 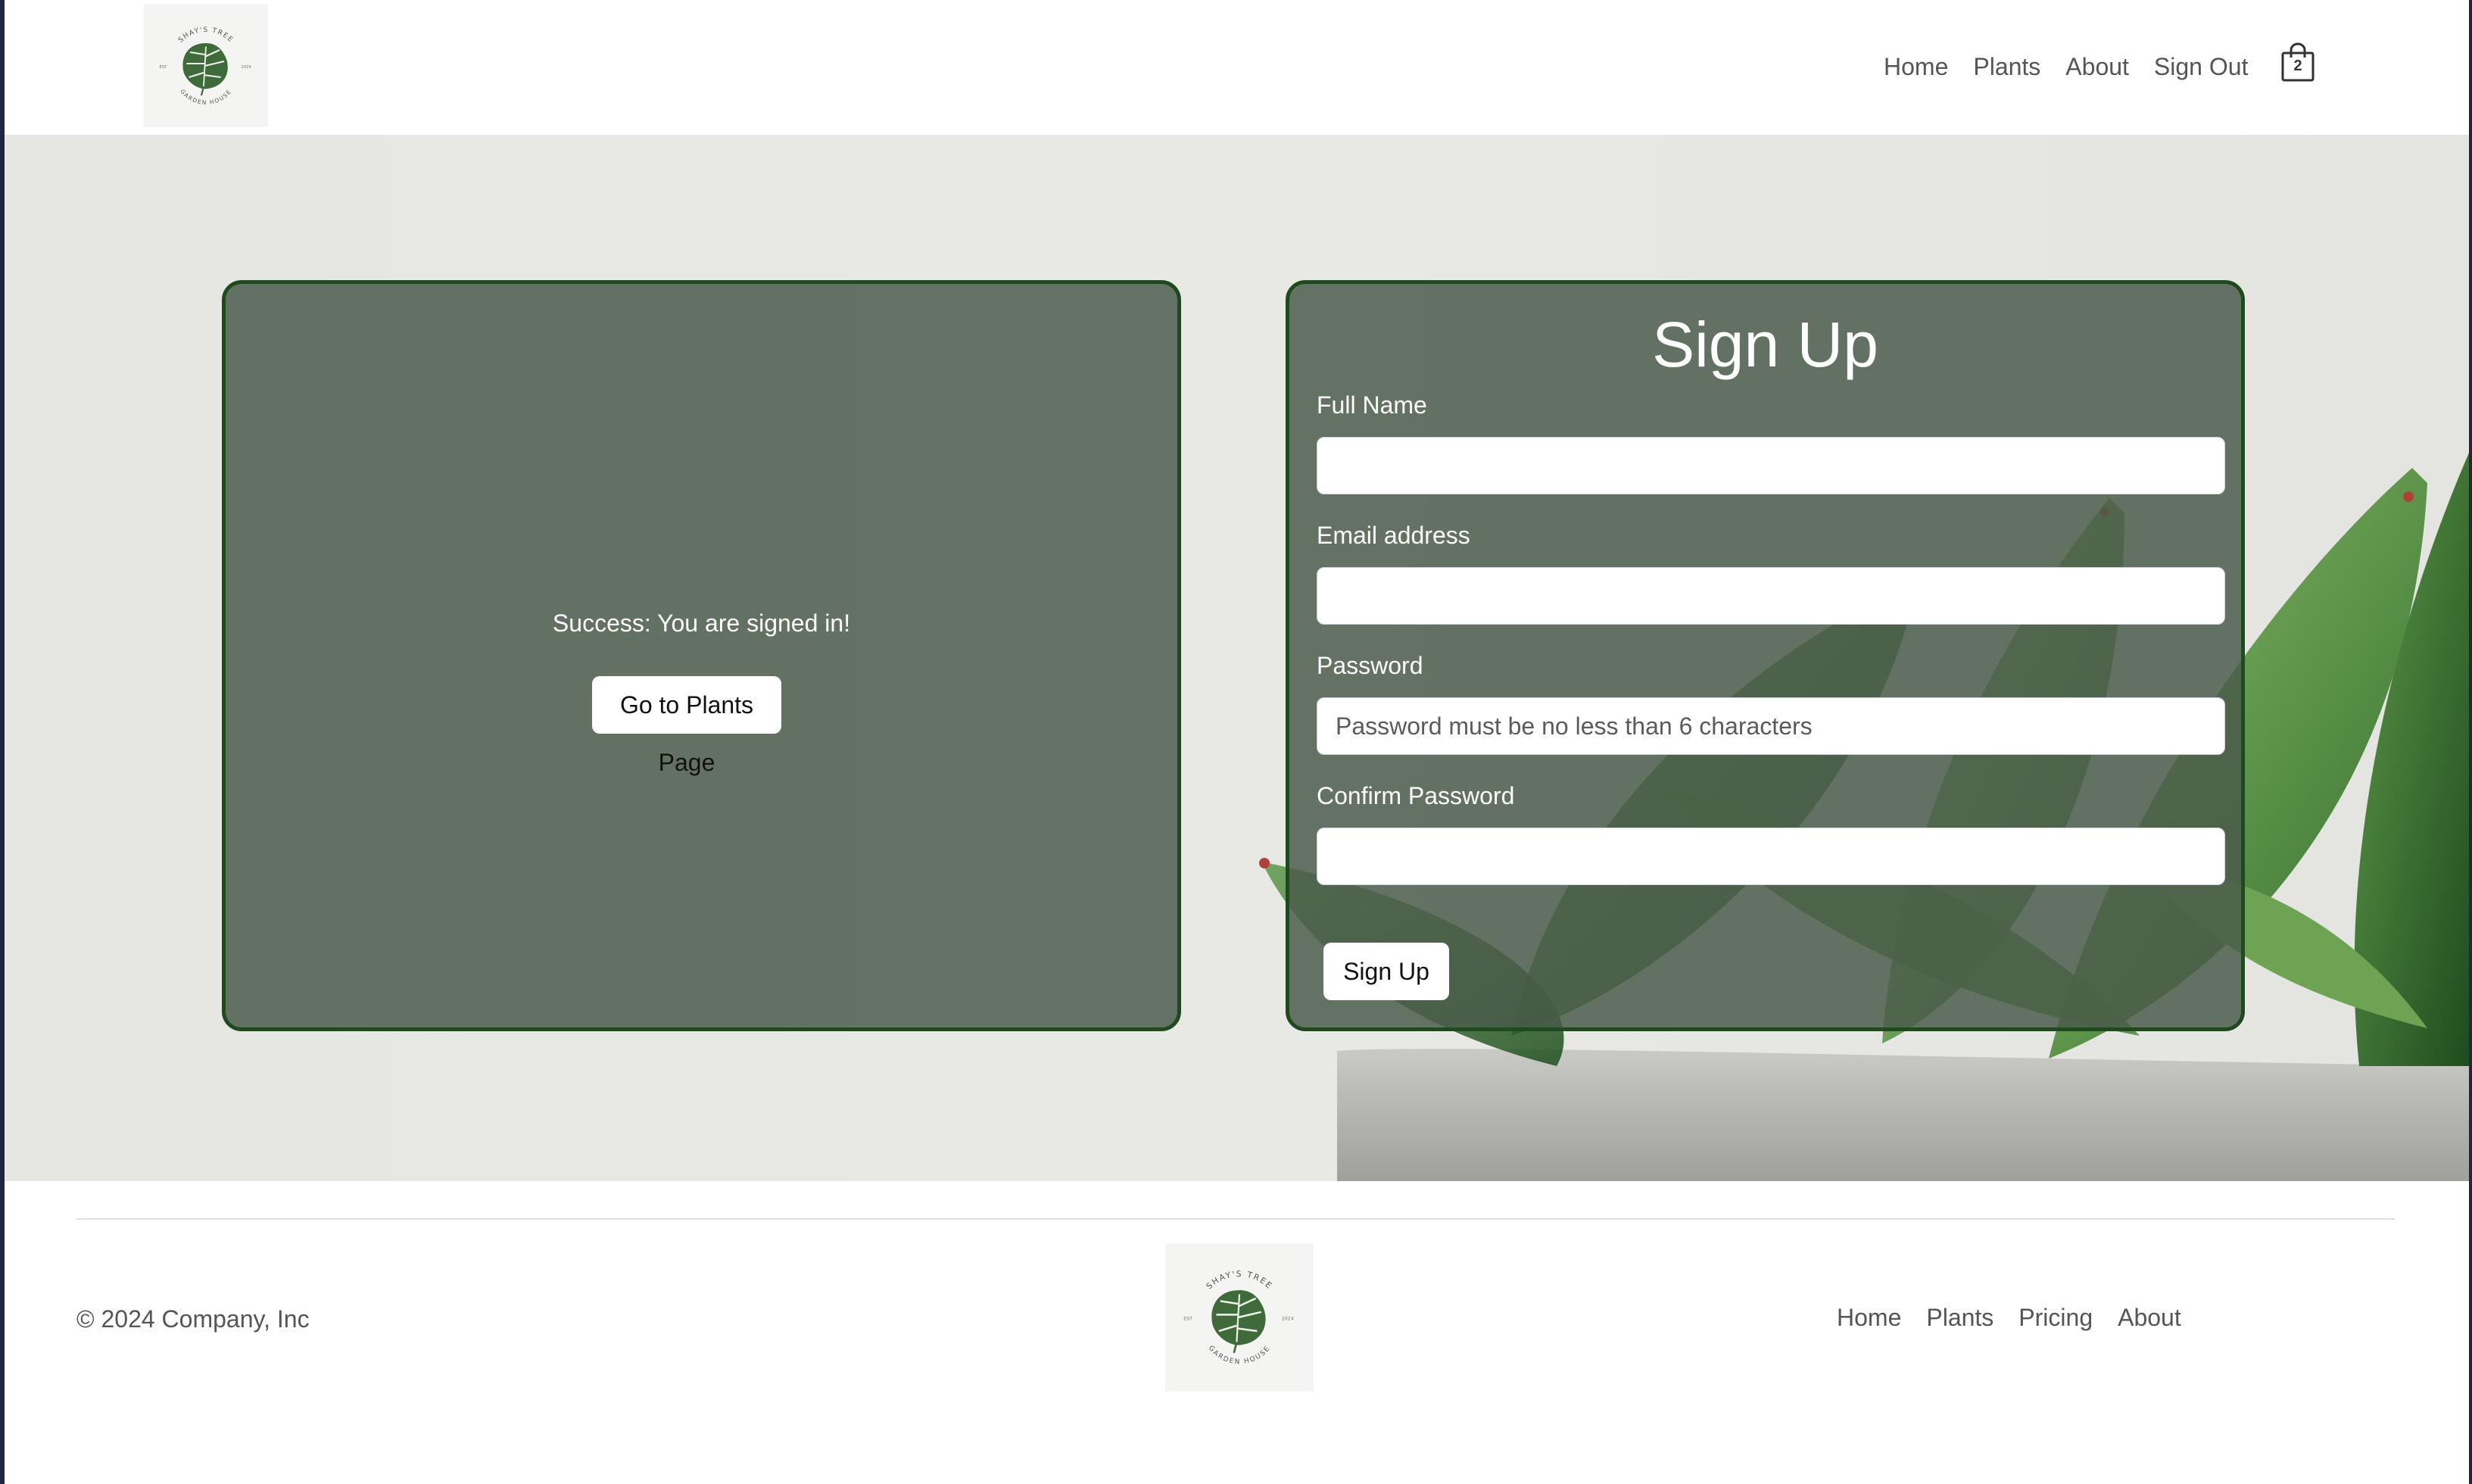 I want to click on success-message: Success: You are signed in!, so click(x=702, y=623).